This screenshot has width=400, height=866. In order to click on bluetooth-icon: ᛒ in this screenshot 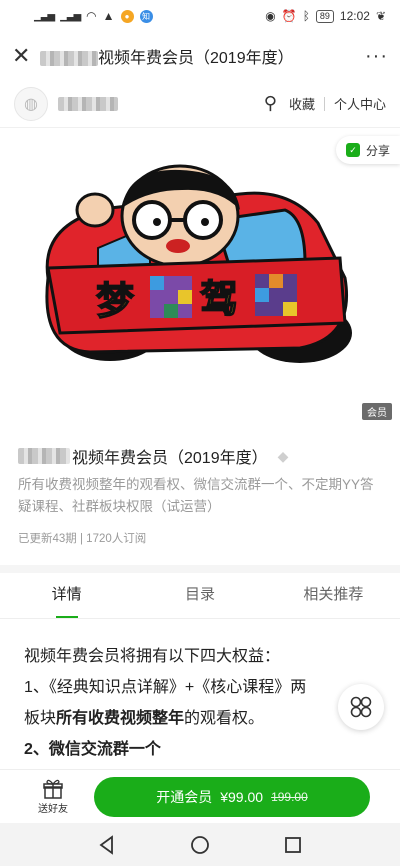, I will do `click(306, 16)`.